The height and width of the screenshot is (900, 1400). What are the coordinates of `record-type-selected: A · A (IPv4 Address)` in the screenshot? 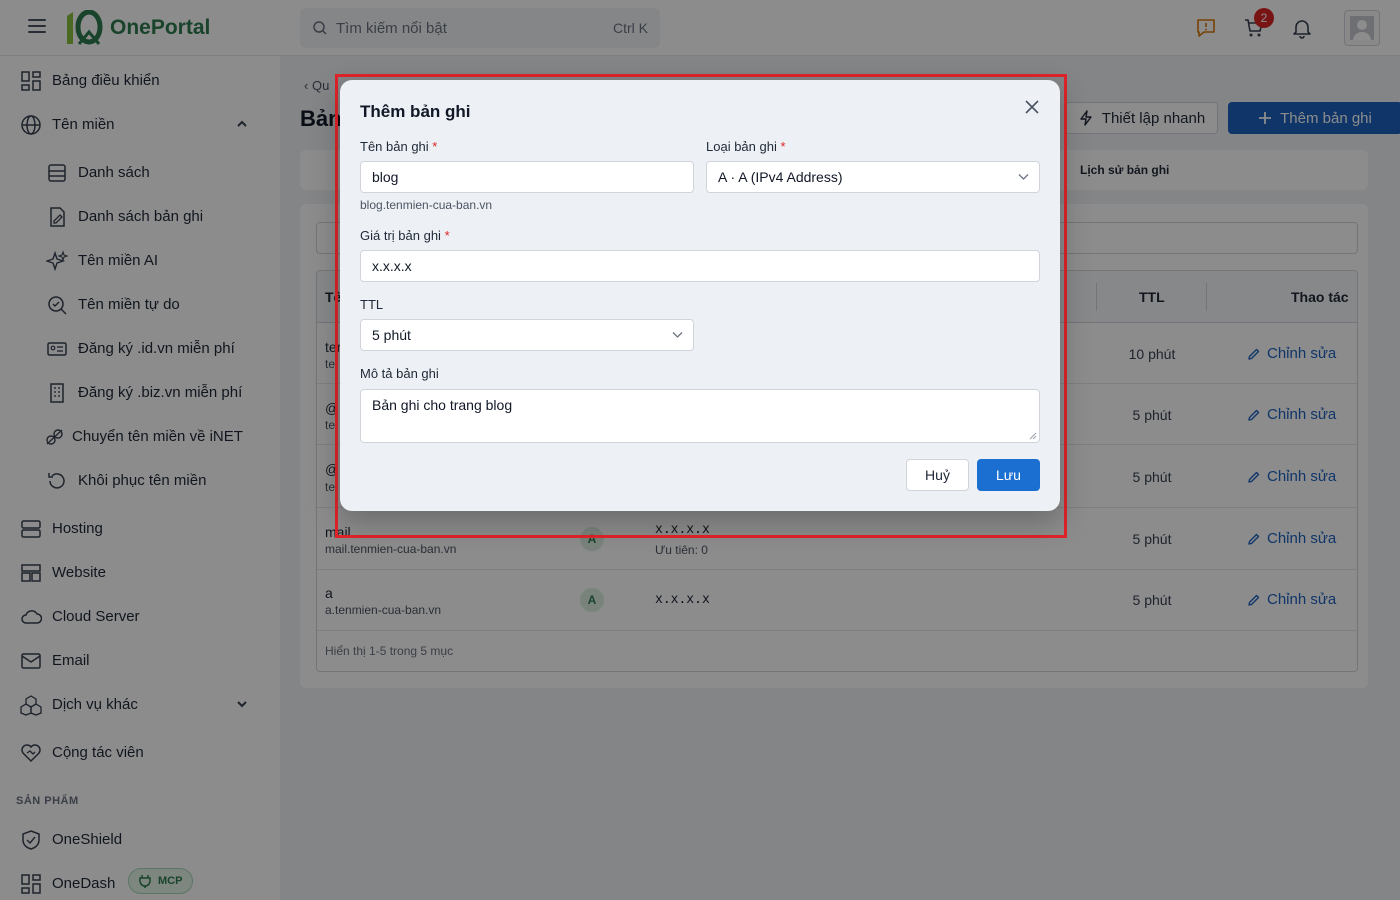 It's located at (780, 177).